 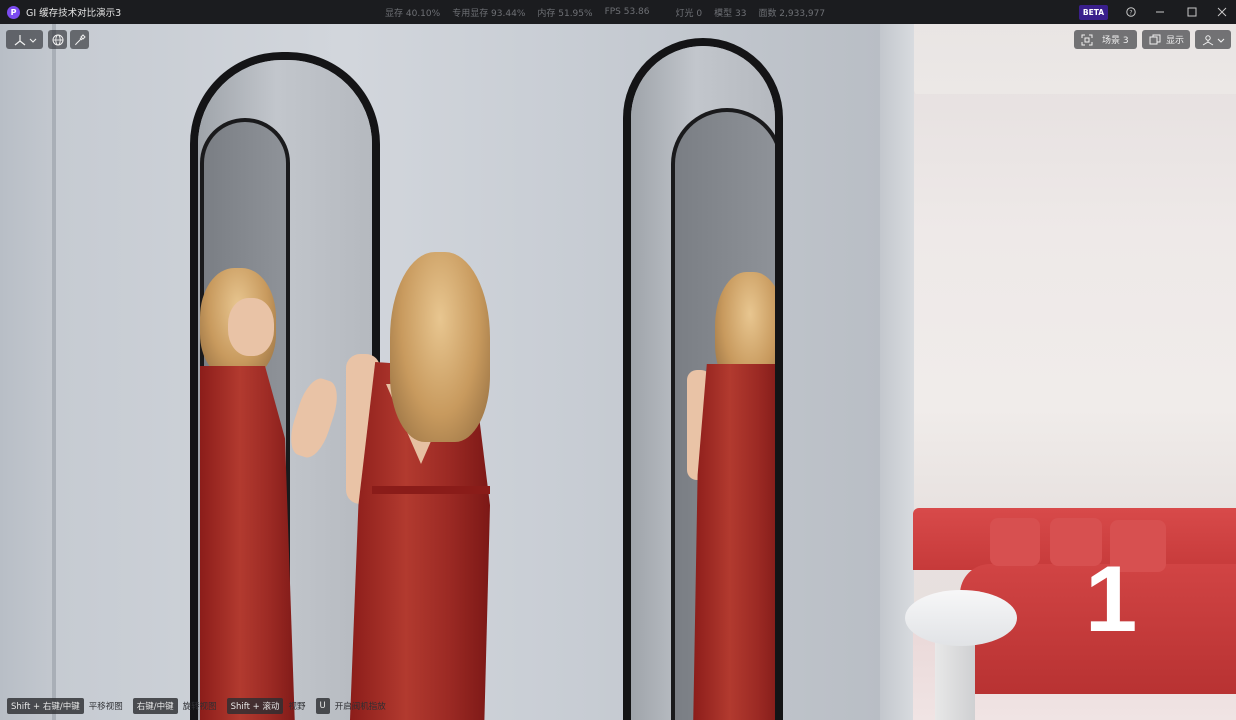 I want to click on hint-key-pan: Shift + 右键/中键, so click(x=45, y=706).